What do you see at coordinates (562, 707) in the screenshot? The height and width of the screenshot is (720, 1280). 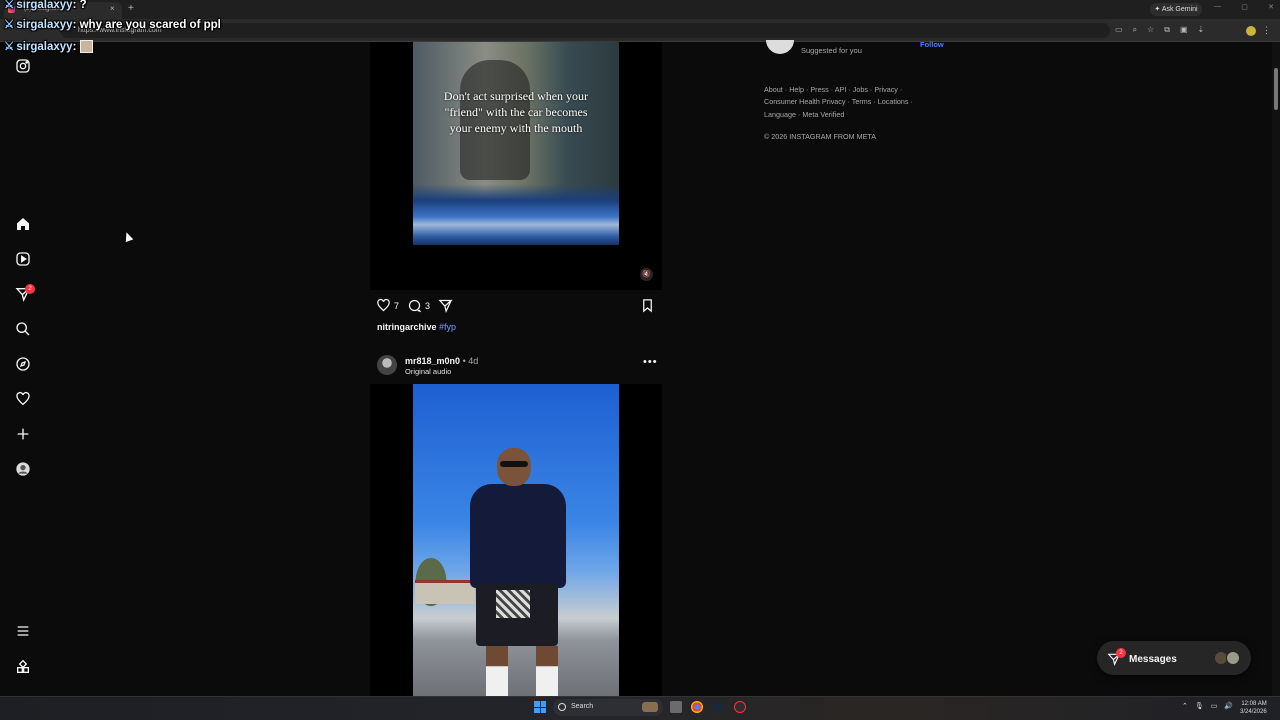 I see `taskbar-search-icon` at bounding box center [562, 707].